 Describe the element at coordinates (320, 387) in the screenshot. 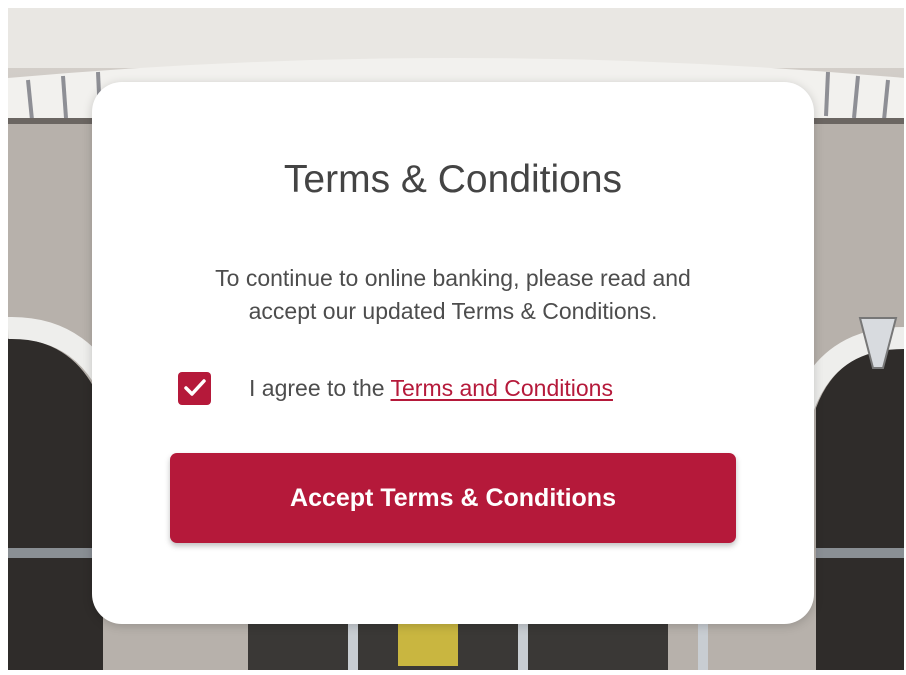

I see `agree-label-prefix: I agree to the` at that location.